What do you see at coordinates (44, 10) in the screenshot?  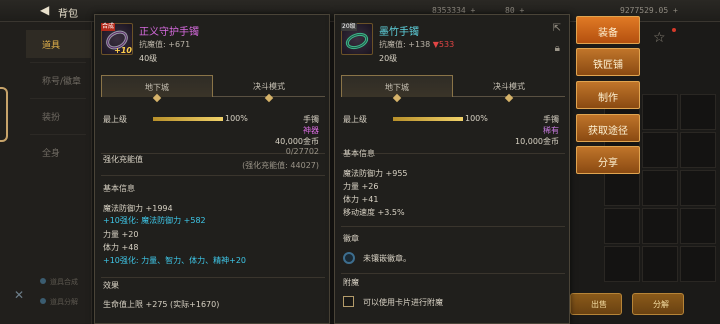 I see `back-arrow-icon: ◀` at bounding box center [44, 10].